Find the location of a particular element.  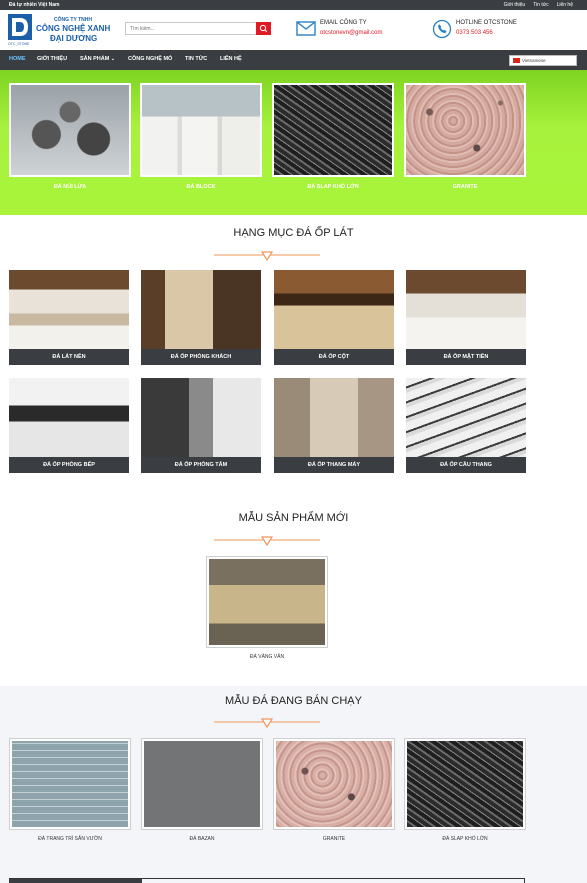

hotline-label: HOTLINE OTCSTONE is located at coordinates (486, 23).